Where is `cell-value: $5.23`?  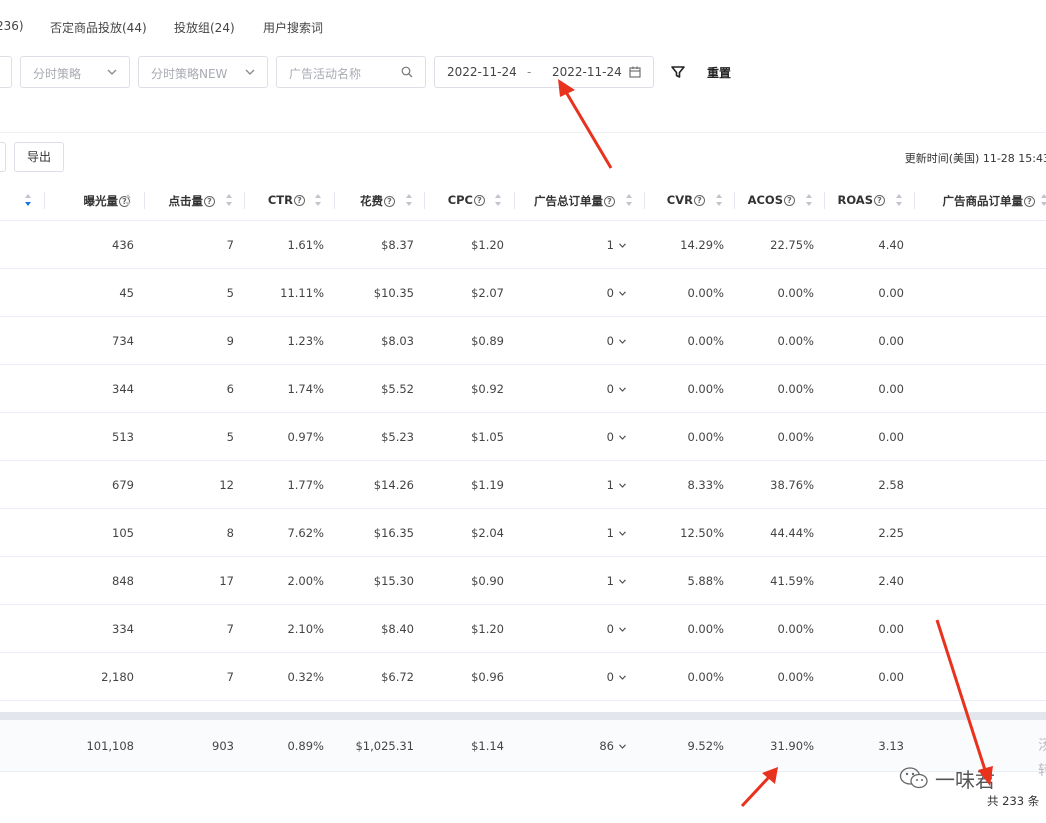
cell-value: $5.23 is located at coordinates (397, 437).